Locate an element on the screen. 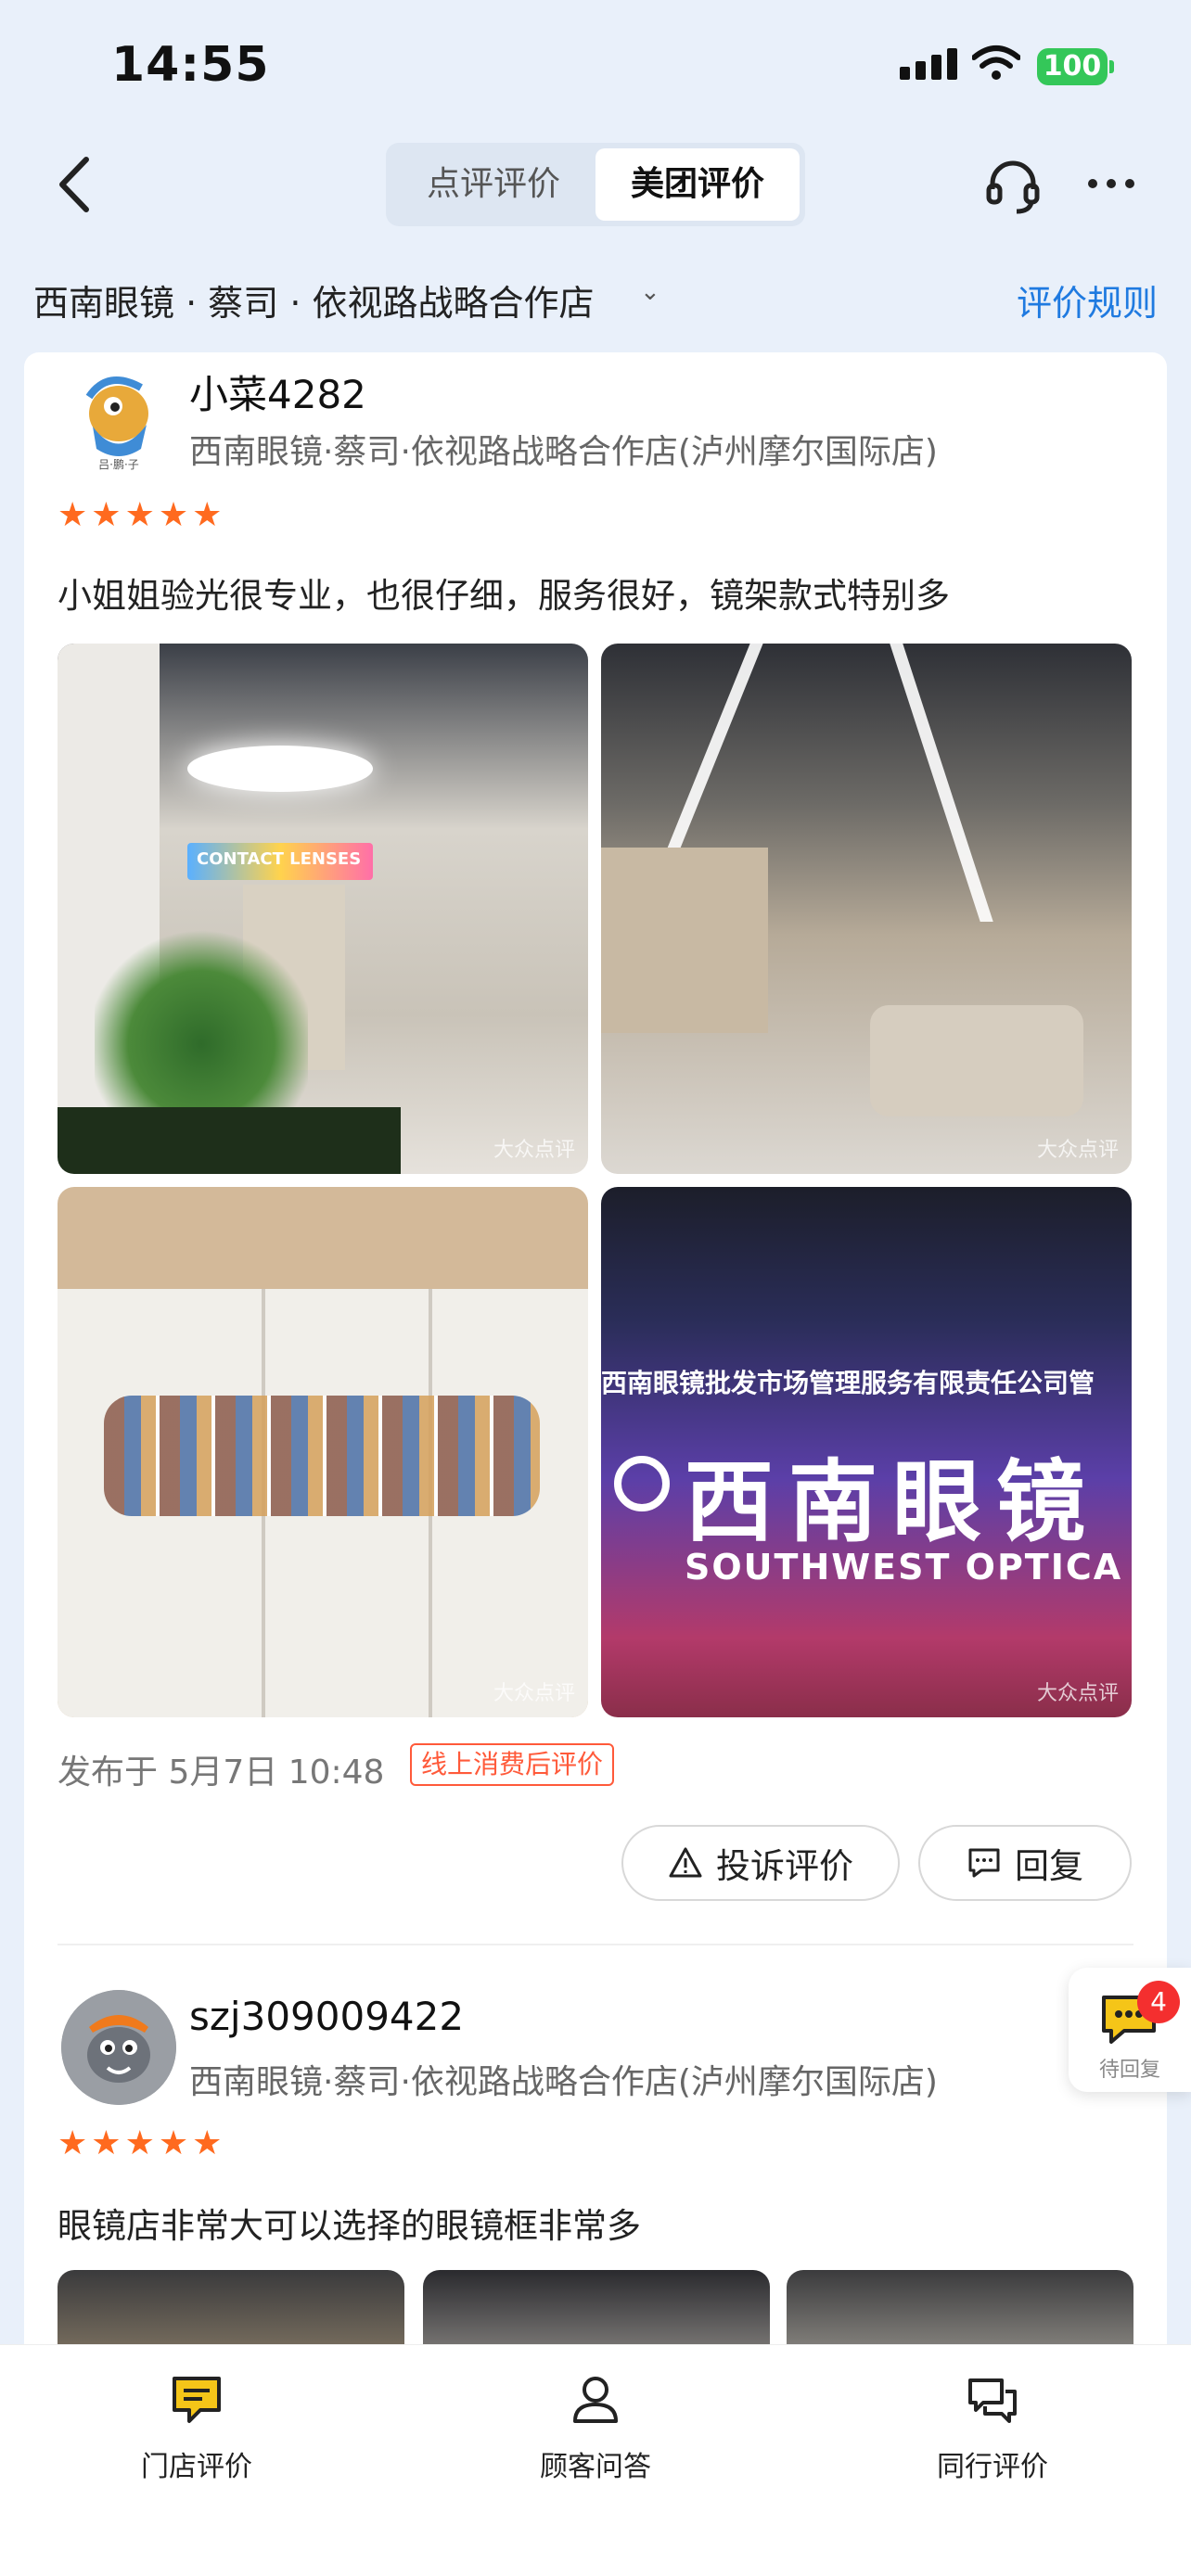 Image resolution: width=1191 pixels, height=2576 pixels. pending-reply-float: 4 待回复 is located at coordinates (1130, 2030).